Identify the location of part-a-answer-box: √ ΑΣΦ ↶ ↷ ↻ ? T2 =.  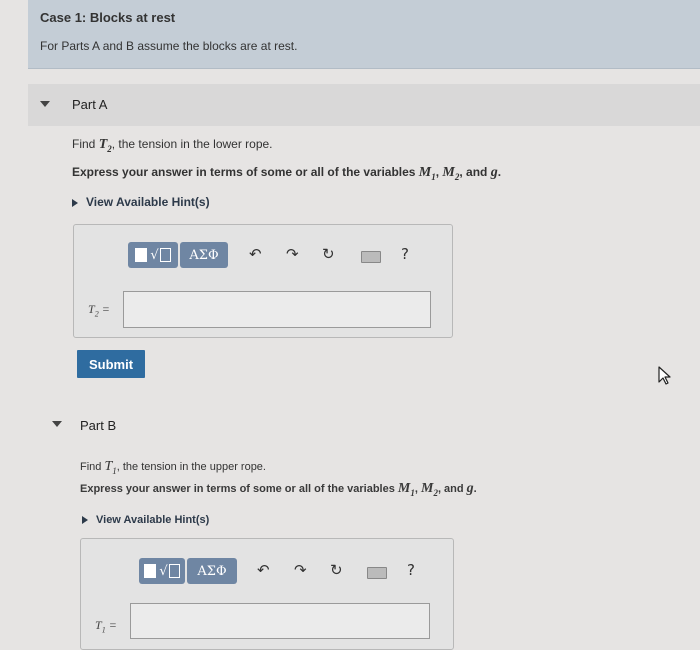
(263, 281).